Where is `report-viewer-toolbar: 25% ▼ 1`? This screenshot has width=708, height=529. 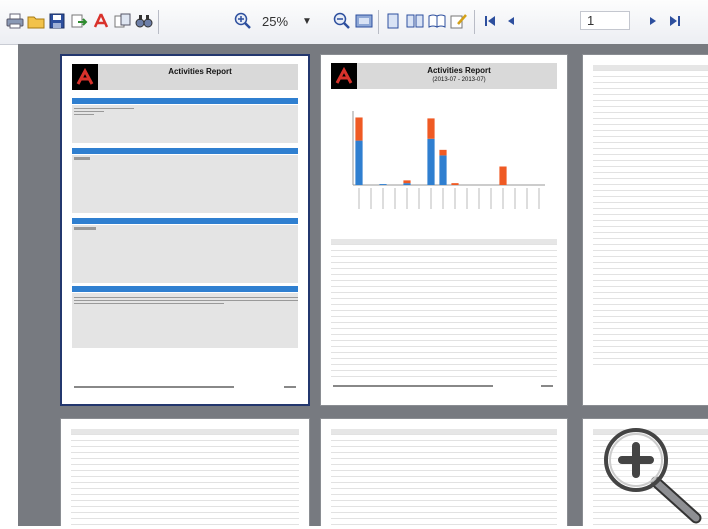
report-viewer-toolbar: 25% ▼ 1 is located at coordinates (354, 22).